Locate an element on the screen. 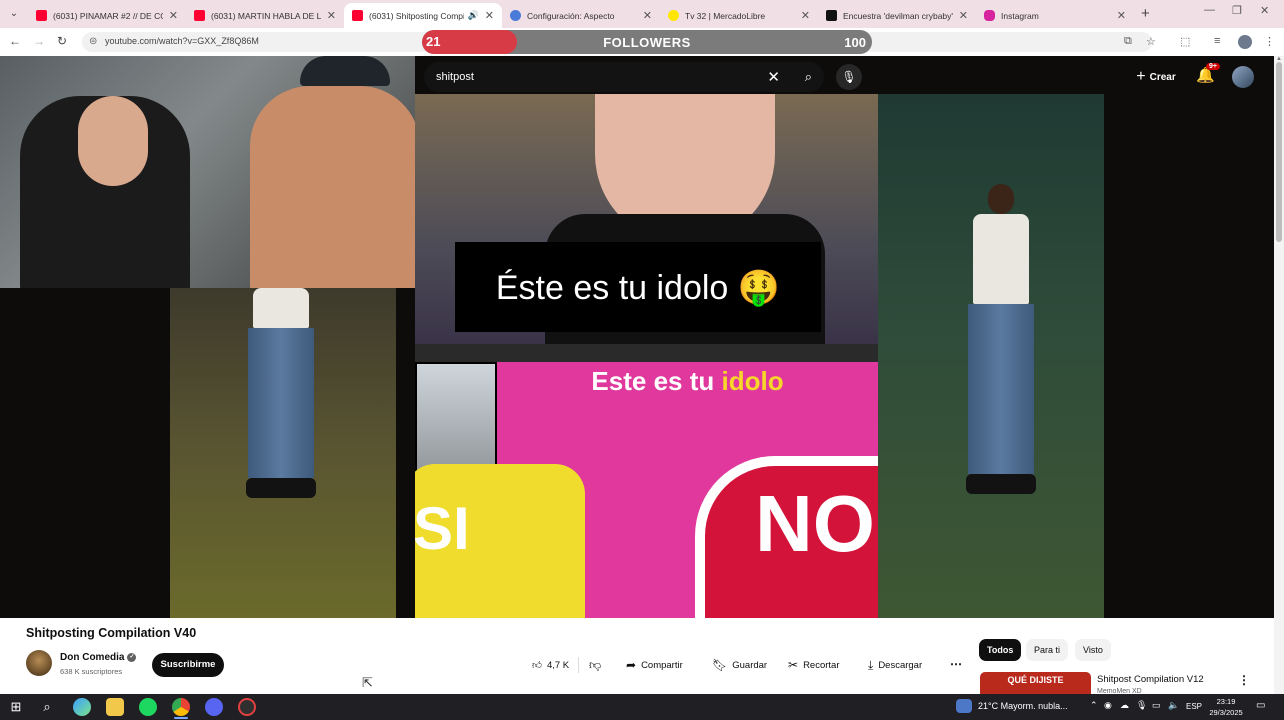  browser-tab-active: (6031) Shitposting Compila 🔊 ✕ is located at coordinates (423, 15).